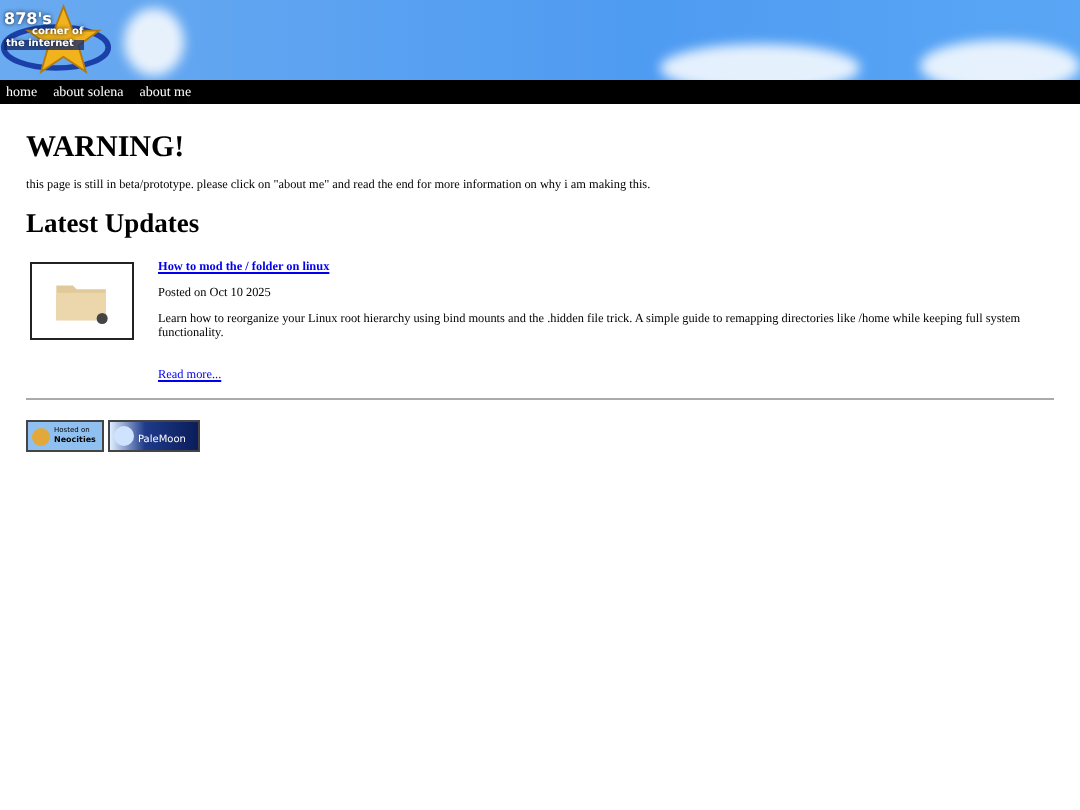 This screenshot has width=1080, height=810. What do you see at coordinates (124, 436) in the screenshot?
I see `moon-icon` at bounding box center [124, 436].